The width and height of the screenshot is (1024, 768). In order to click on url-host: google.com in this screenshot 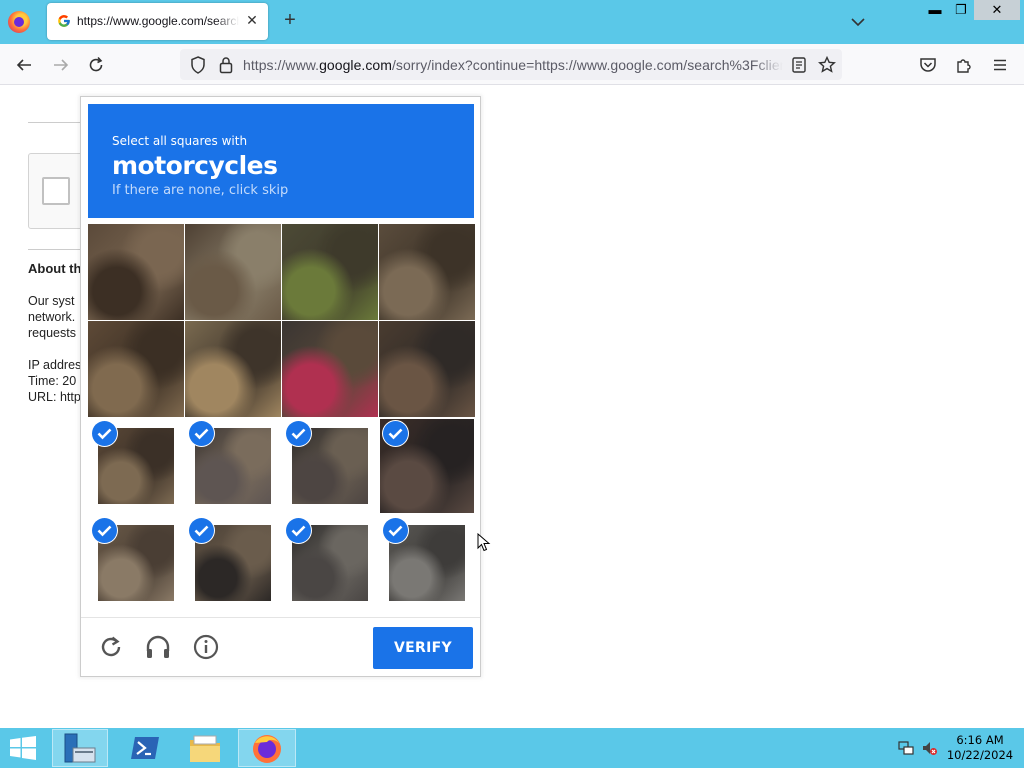, I will do `click(355, 65)`.